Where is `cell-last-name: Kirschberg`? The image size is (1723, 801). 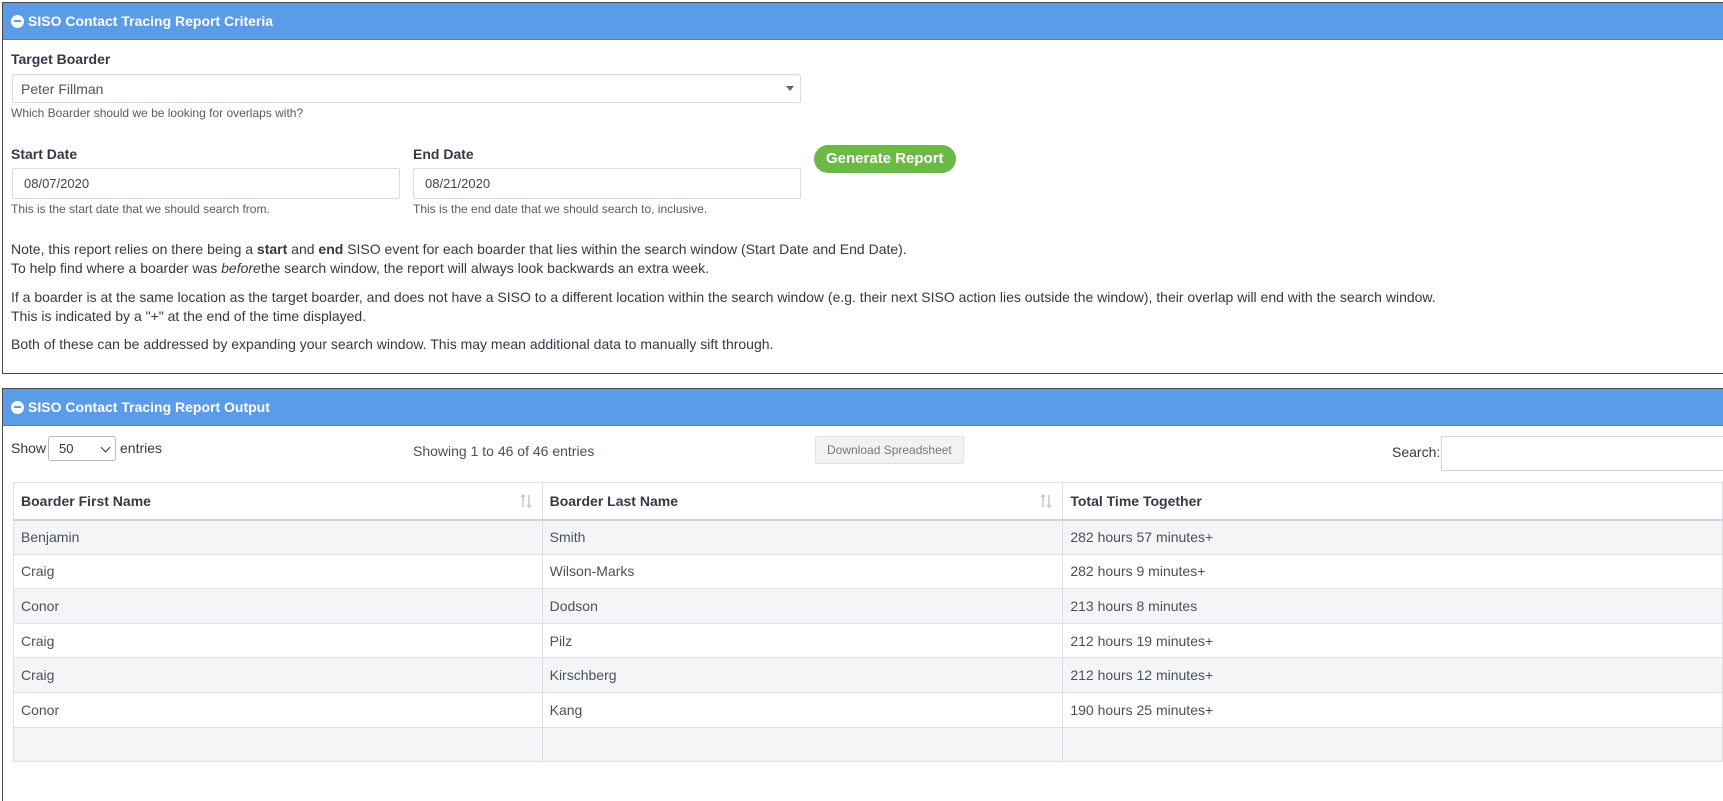
cell-last-name: Kirschberg is located at coordinates (802, 675).